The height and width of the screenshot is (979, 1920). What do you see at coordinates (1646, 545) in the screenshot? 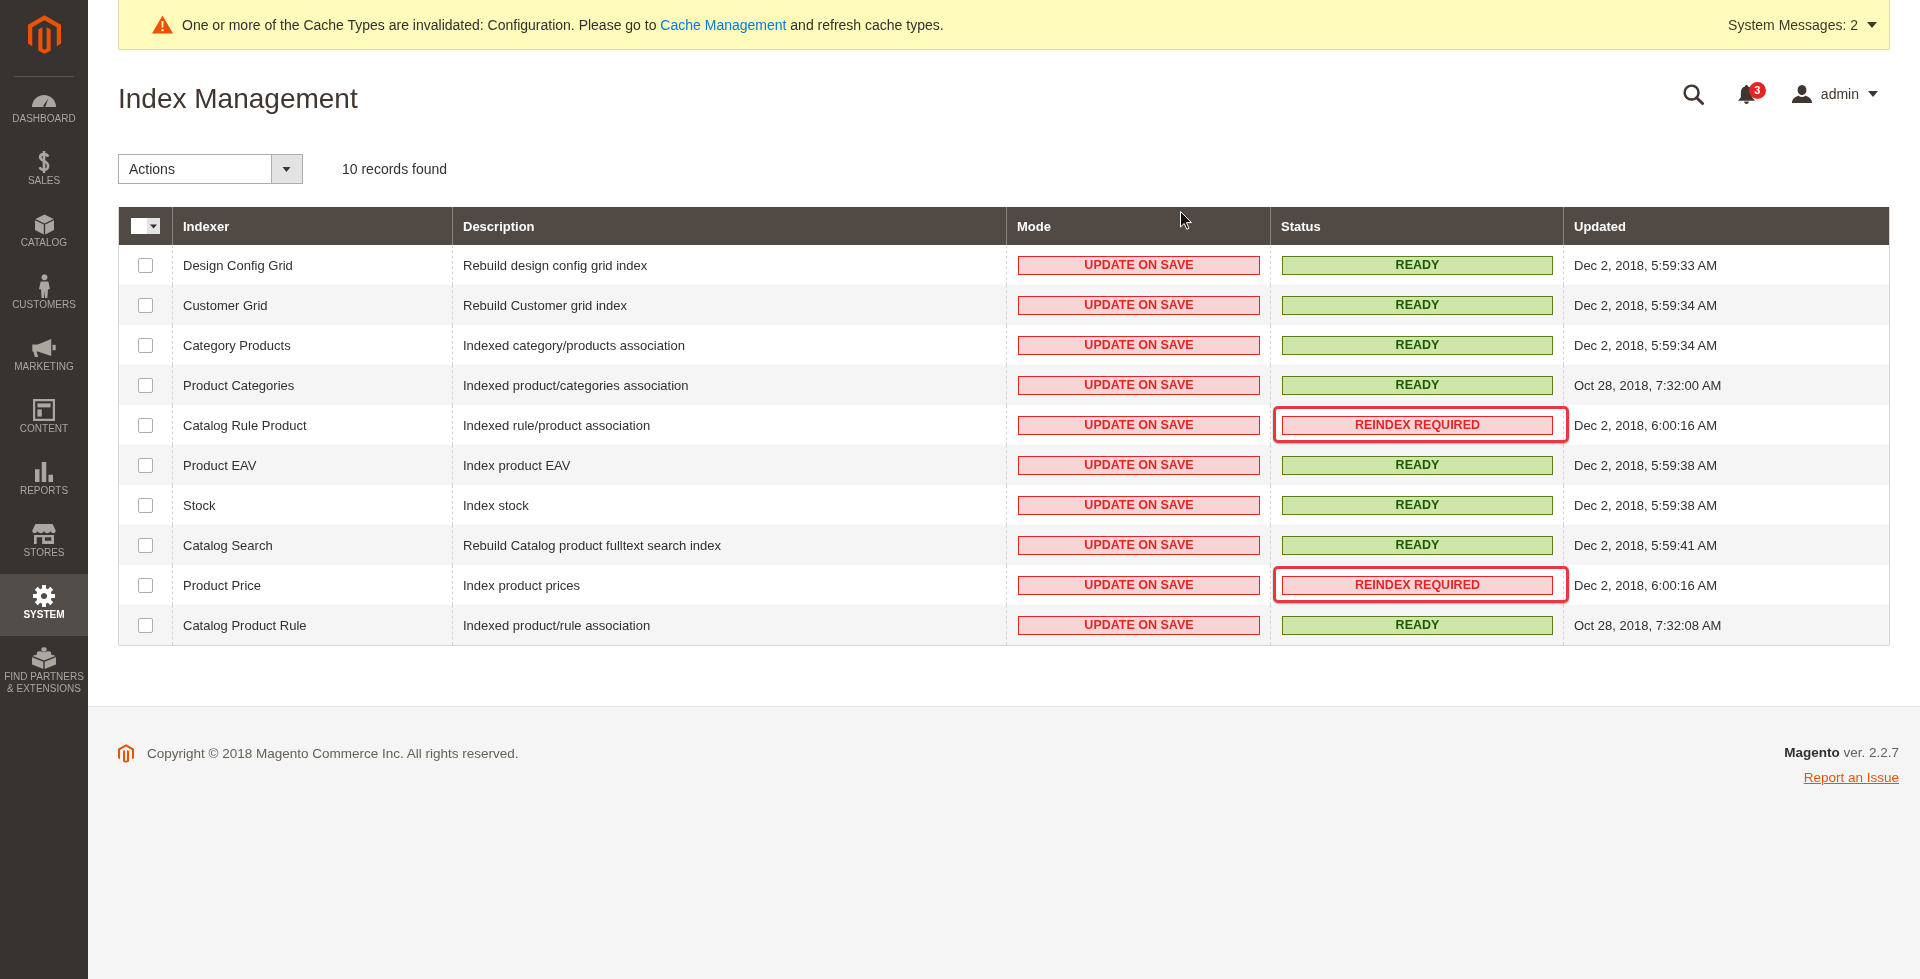
I see `updated-date: Dec 2, 2018, 5:59:41 AM` at bounding box center [1646, 545].